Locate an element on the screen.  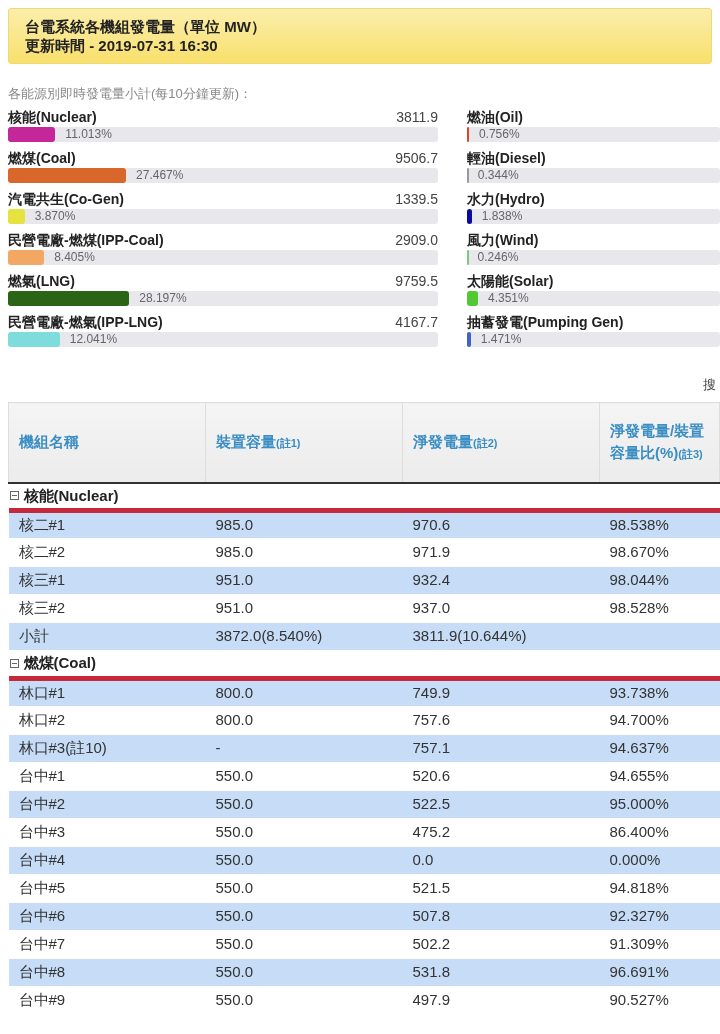
percent-label: 11.013% is located at coordinates (88, 134).